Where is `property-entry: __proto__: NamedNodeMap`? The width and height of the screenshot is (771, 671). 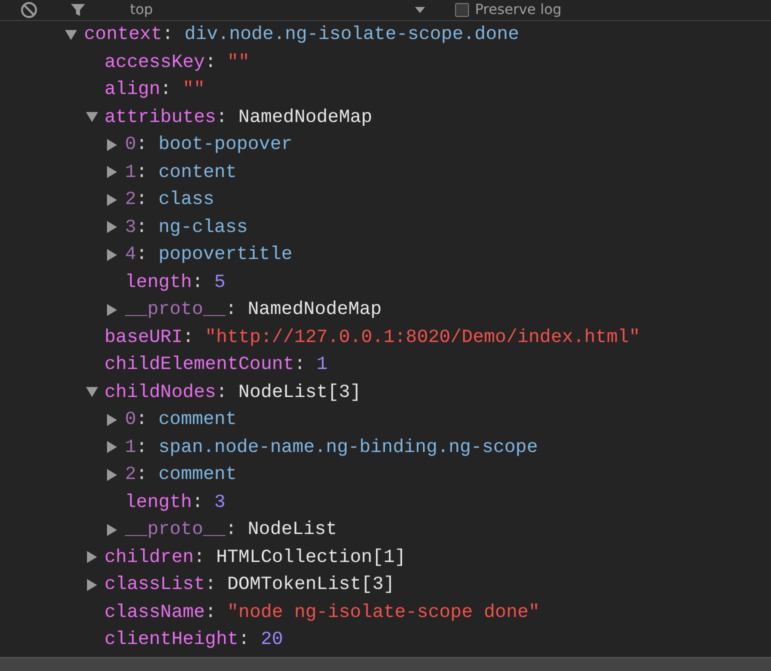
property-entry: __proto__: NamedNodeMap is located at coordinates (253, 309).